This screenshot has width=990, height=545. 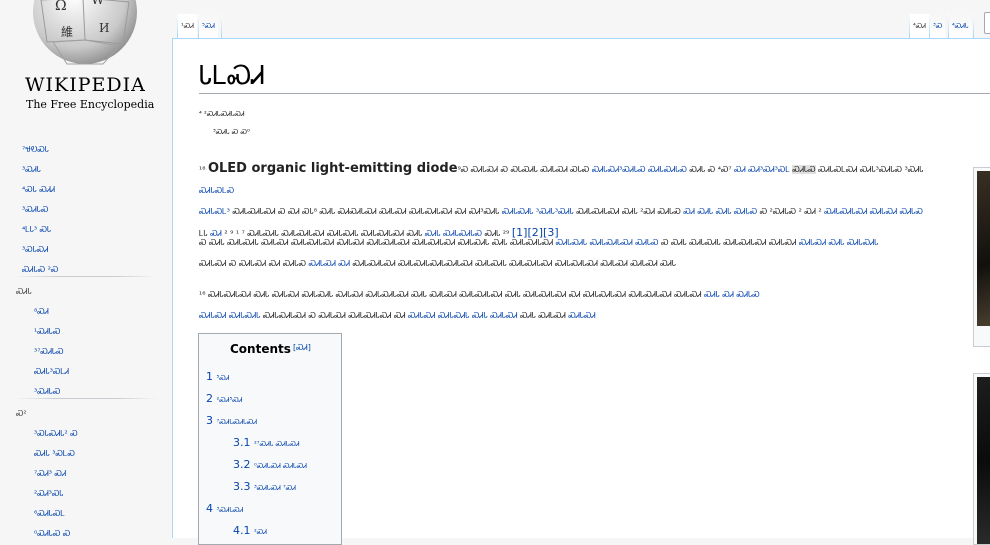 What do you see at coordinates (86, 150) in the screenshot?
I see `nav-main-item: ⁷ᏠᎧᏍᏓ` at bounding box center [86, 150].